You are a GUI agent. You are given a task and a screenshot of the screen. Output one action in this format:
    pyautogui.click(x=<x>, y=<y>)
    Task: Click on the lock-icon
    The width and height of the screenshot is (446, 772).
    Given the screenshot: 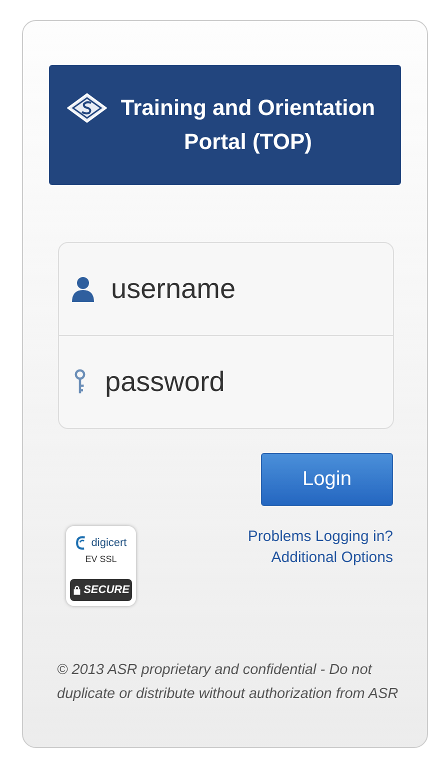 What is the action you would take?
    pyautogui.click(x=76, y=590)
    